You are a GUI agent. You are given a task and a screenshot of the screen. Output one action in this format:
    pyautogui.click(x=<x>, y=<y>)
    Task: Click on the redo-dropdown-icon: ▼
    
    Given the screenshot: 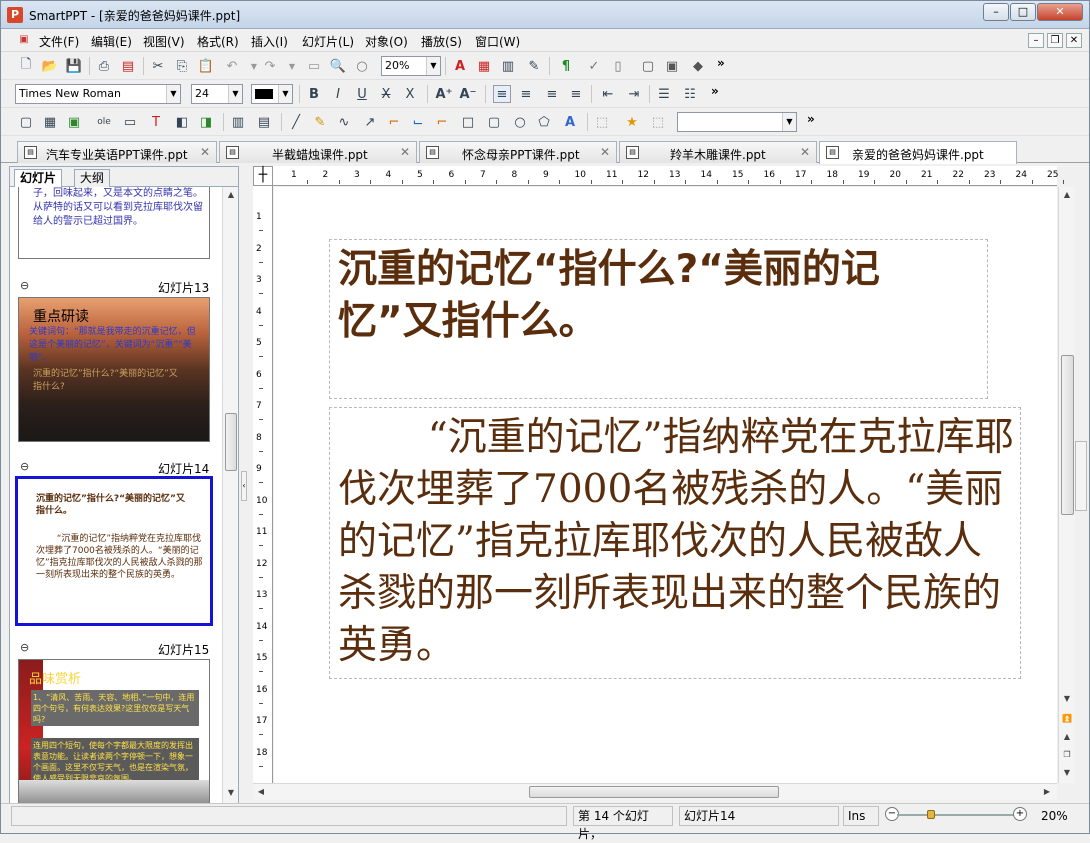 What is the action you would take?
    pyautogui.click(x=292, y=66)
    